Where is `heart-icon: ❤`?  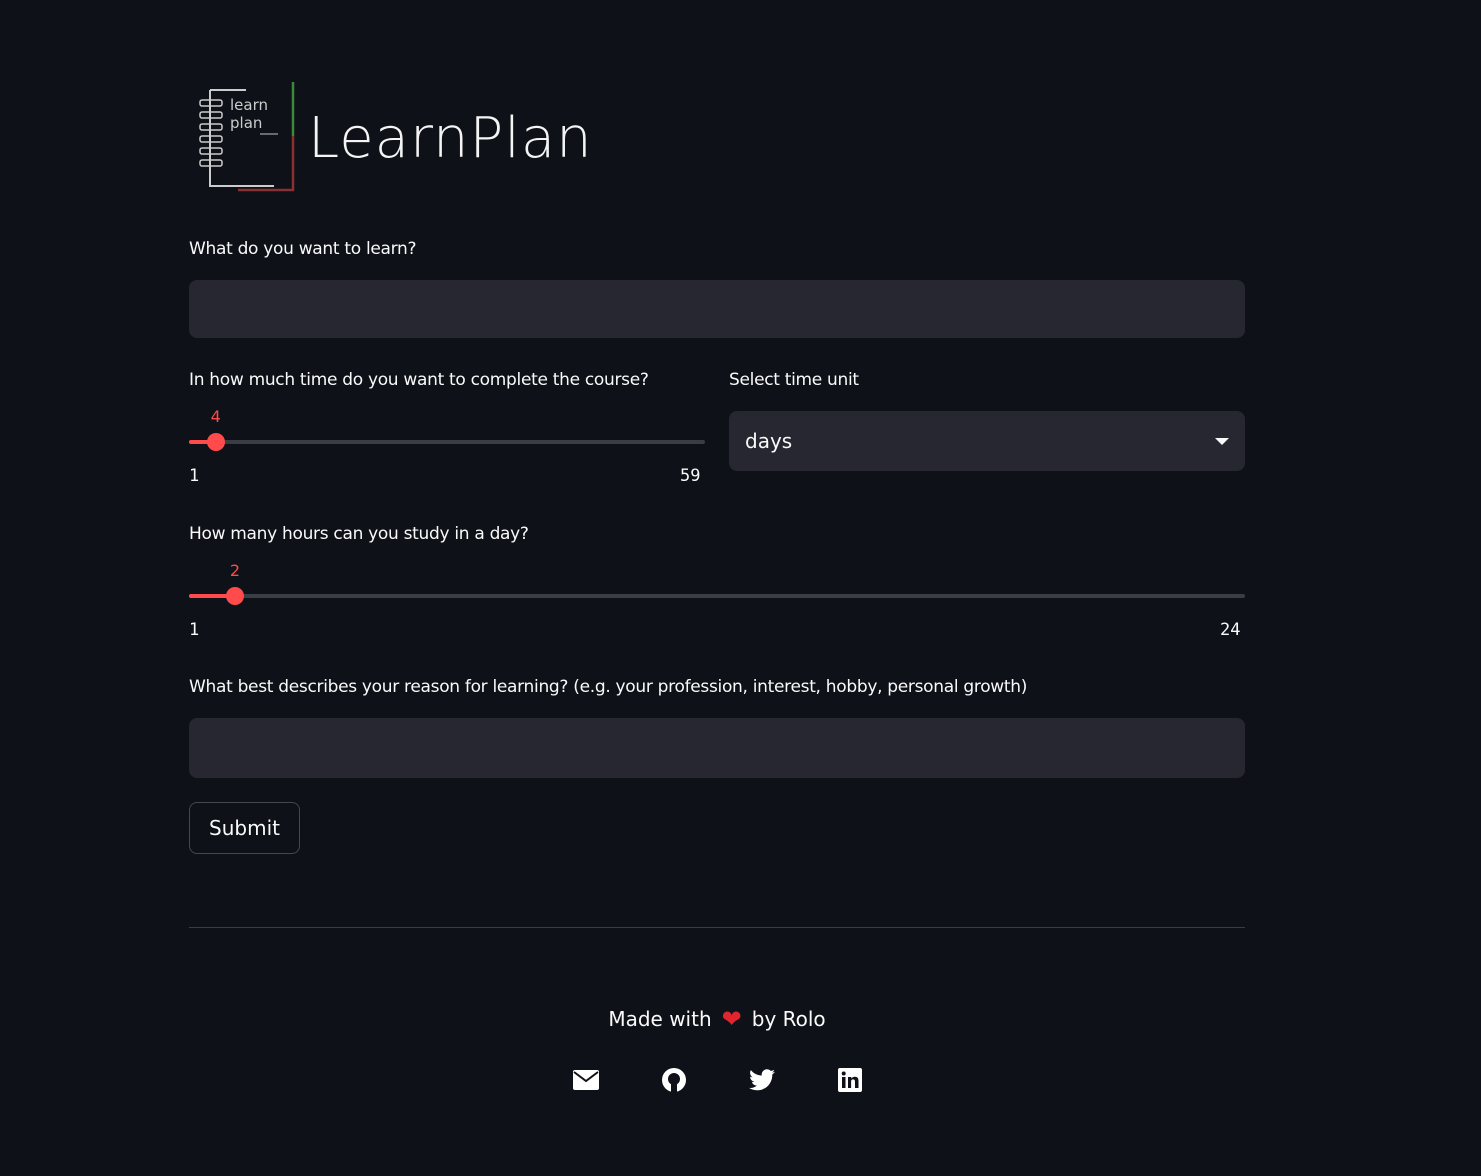
heart-icon: ❤ is located at coordinates (731, 1019).